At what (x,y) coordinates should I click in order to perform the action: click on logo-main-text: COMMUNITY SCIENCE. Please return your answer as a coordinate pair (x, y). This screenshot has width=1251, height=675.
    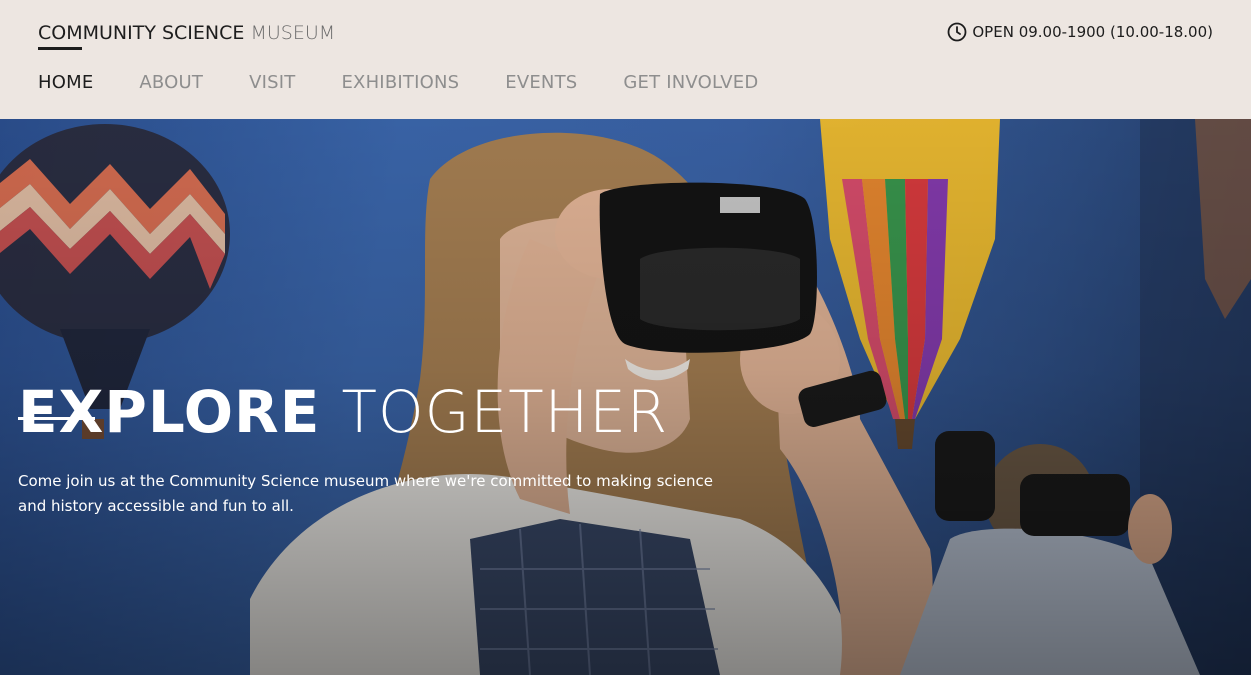
    Looking at the image, I should click on (141, 33).